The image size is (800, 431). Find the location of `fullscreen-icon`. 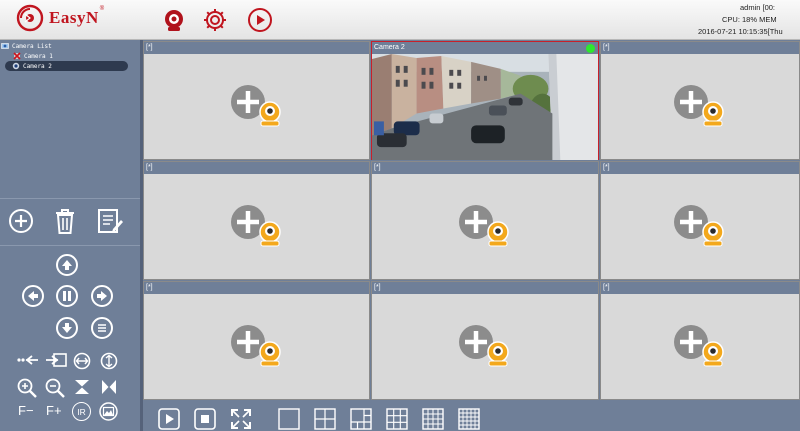

fullscreen-icon is located at coordinates (241, 419).